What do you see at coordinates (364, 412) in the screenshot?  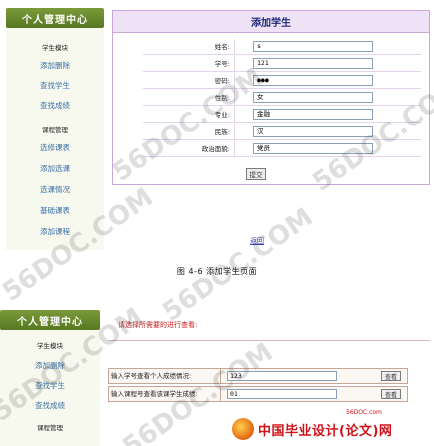 I see `brand-url: 56DOC.com` at bounding box center [364, 412].